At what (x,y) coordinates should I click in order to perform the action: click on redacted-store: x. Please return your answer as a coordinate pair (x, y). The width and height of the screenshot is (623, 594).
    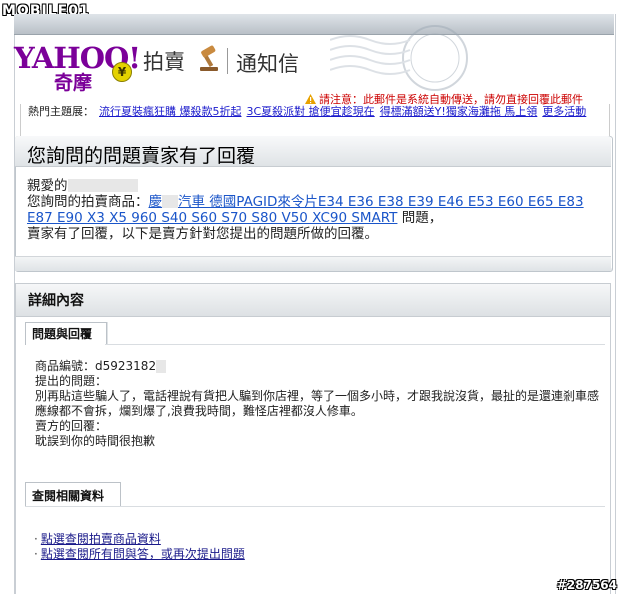
    Looking at the image, I should click on (170, 201).